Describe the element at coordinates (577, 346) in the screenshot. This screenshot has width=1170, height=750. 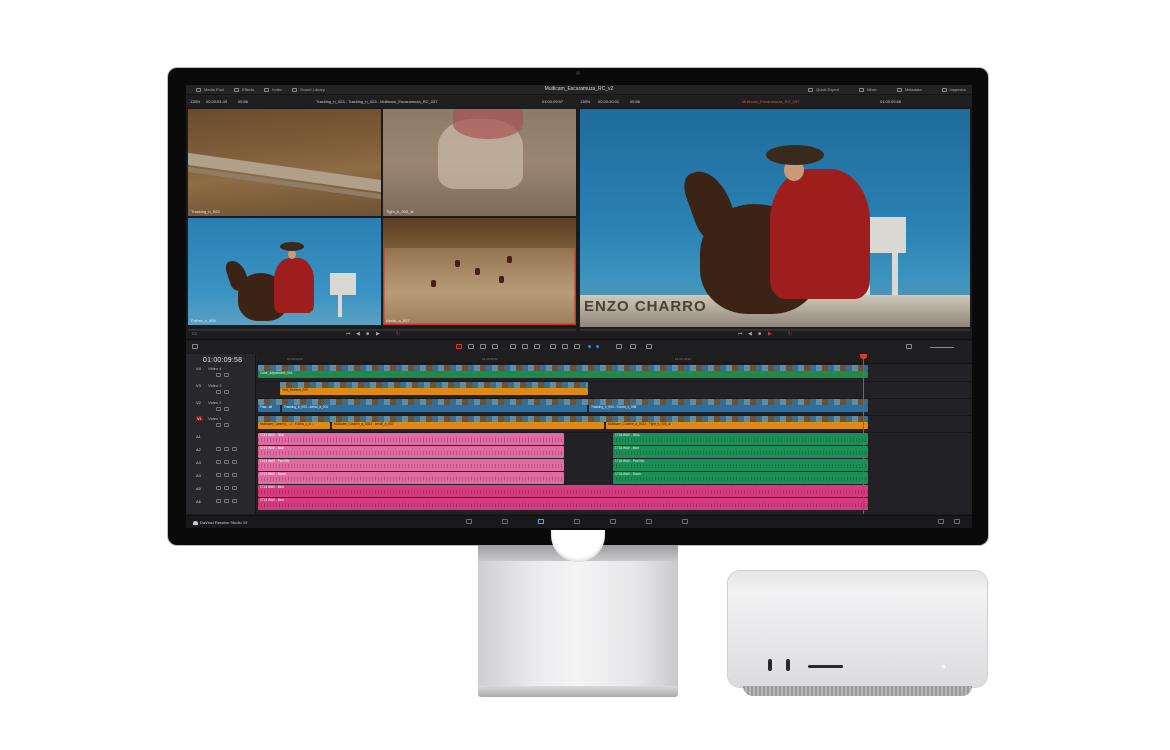
I see `lock-icon` at that location.